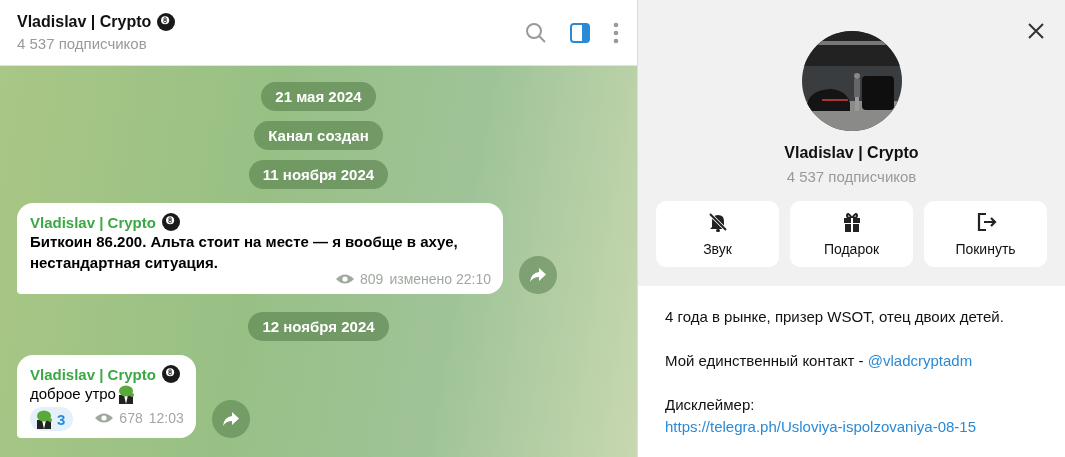 The image size is (1065, 457). What do you see at coordinates (819, 361) in the screenshot?
I see `about-text: Мой единственный контакт - @vladcryptadm` at bounding box center [819, 361].